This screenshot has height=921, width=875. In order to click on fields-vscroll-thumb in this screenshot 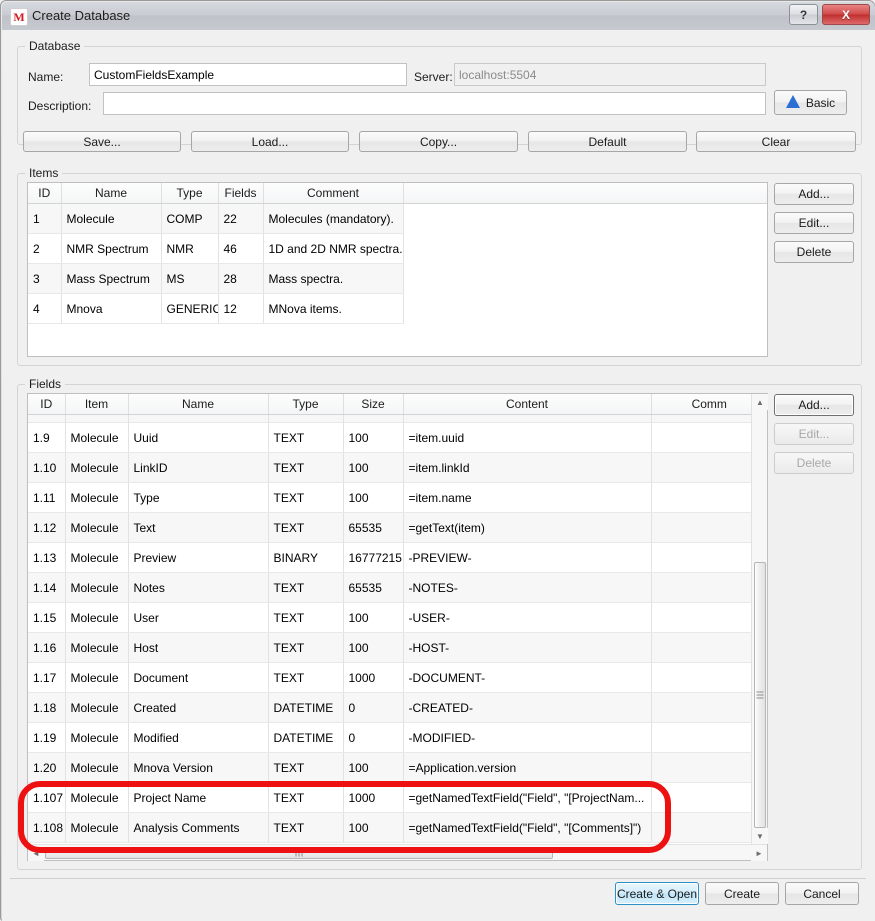, I will do `click(760, 695)`.